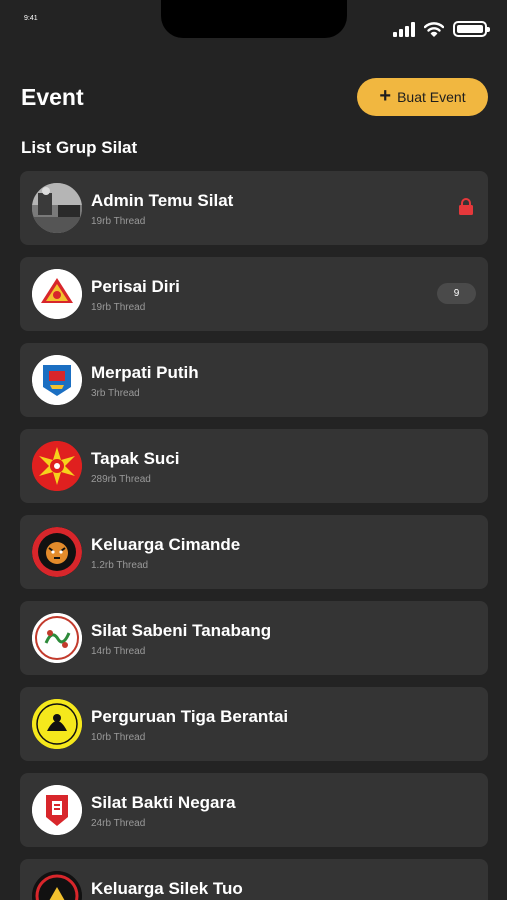 This screenshot has height=900, width=507. I want to click on merpati-putih-logo-icon, so click(57, 380).